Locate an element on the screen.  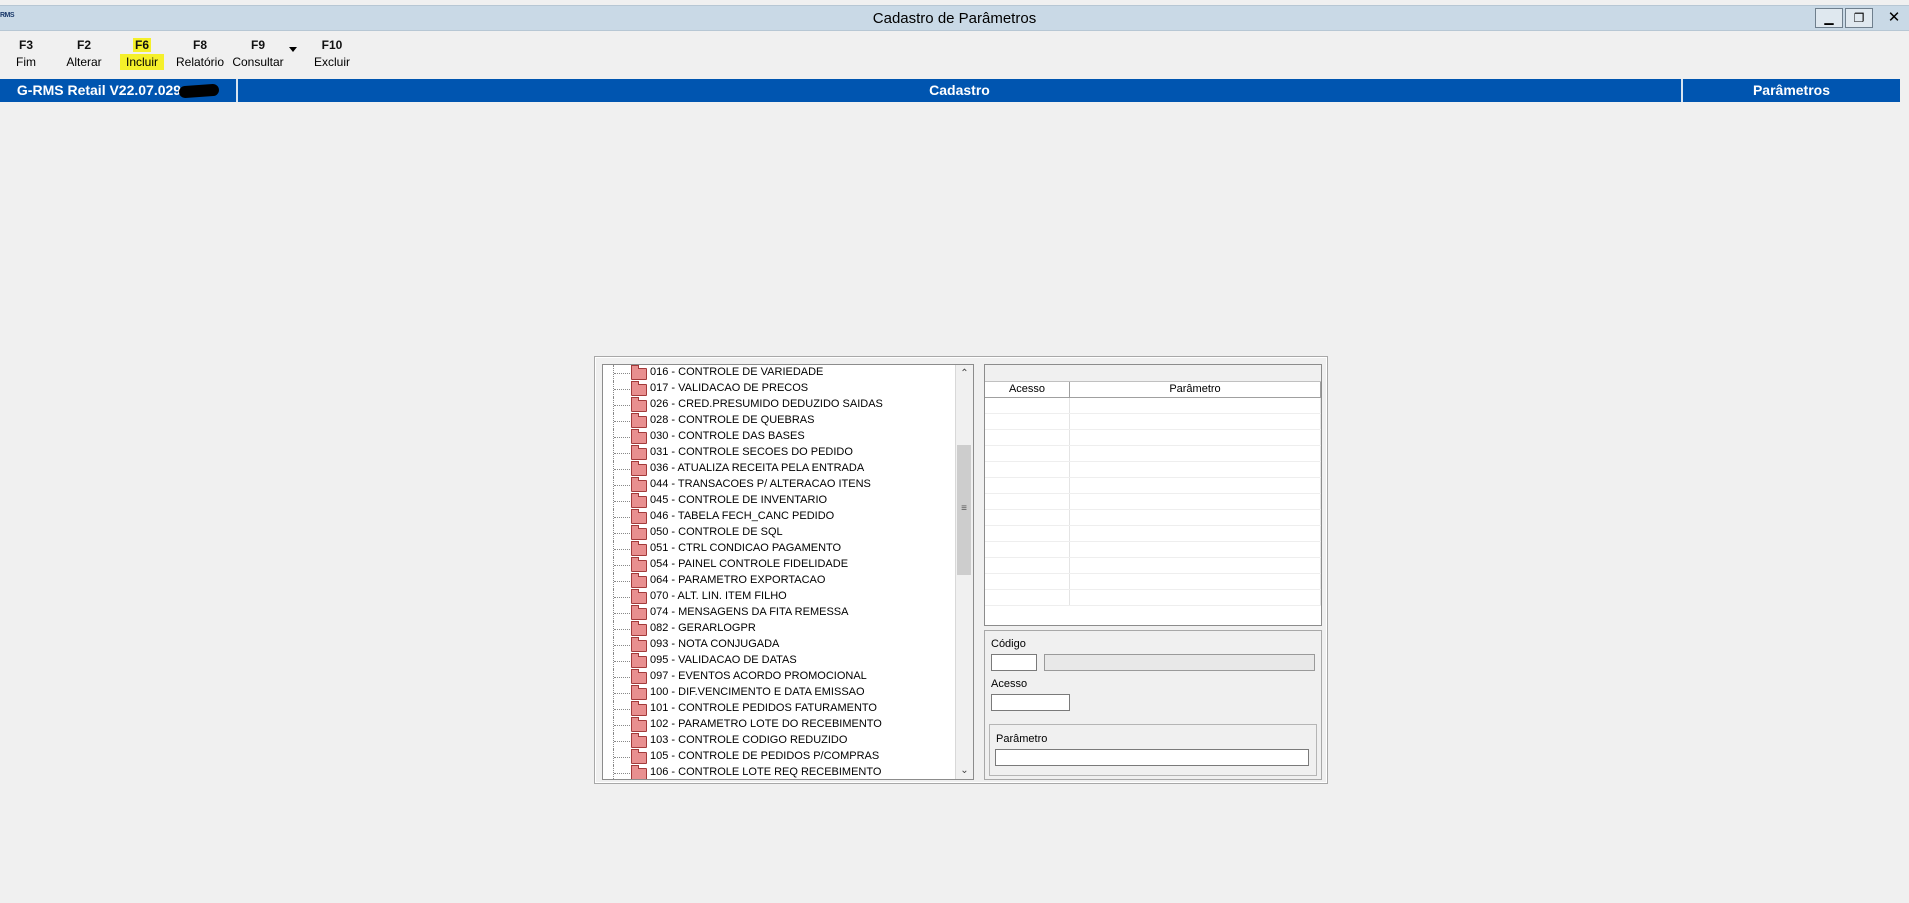
column-acesso: Acesso is located at coordinates (1027, 389).